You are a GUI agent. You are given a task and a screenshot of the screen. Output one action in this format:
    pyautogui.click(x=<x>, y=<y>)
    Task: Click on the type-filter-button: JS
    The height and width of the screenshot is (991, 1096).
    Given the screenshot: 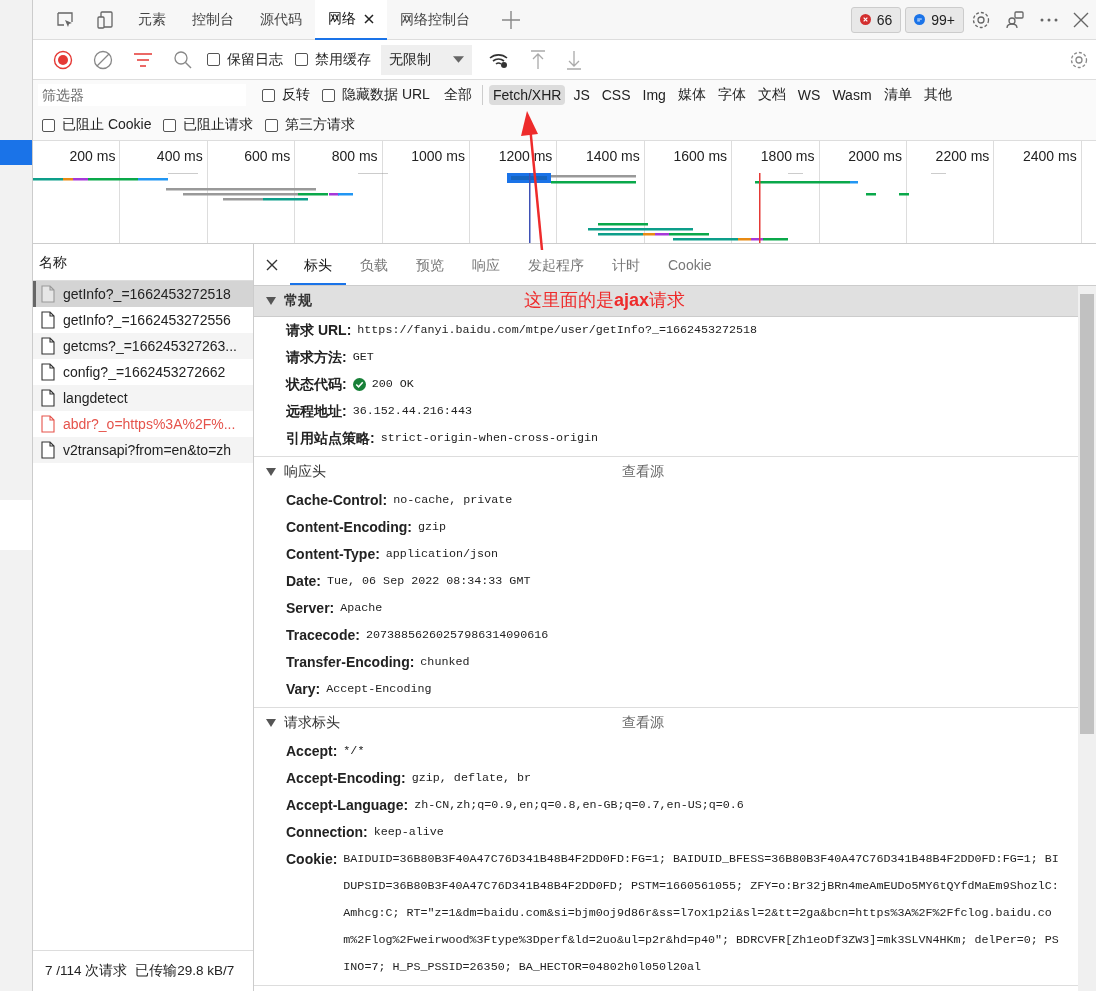 What is the action you would take?
    pyautogui.click(x=581, y=95)
    